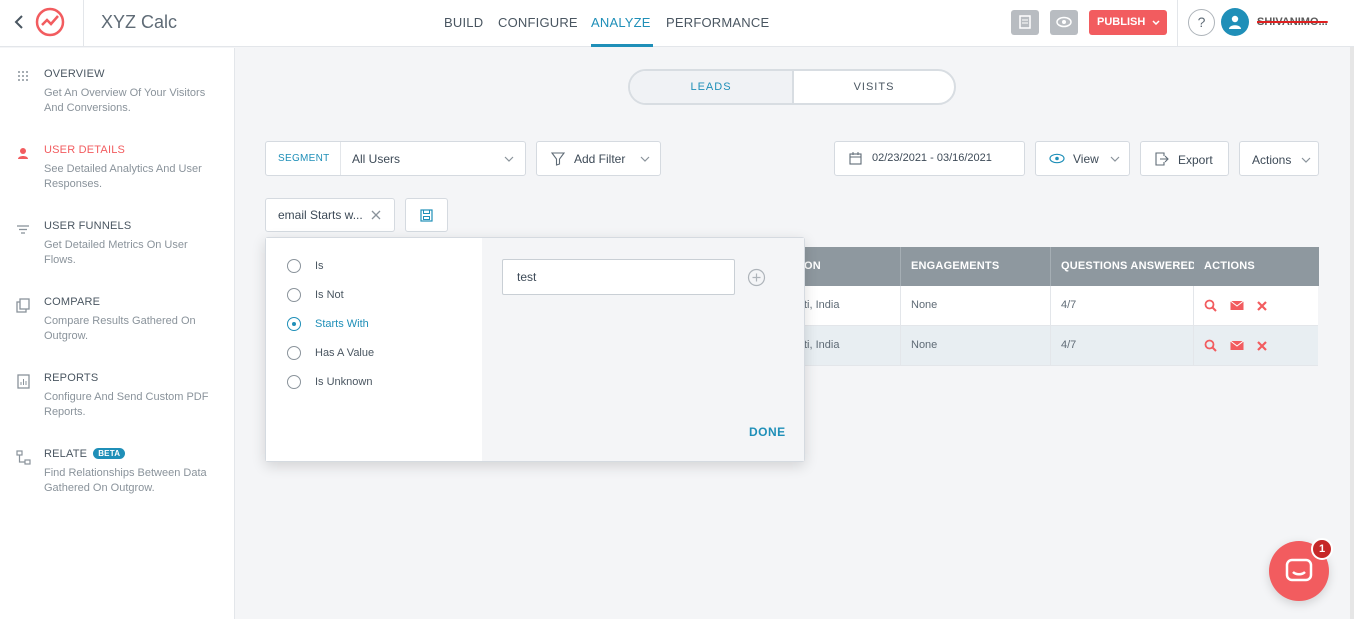  Describe the element at coordinates (1299, 570) in the screenshot. I see `chat-icon` at that location.